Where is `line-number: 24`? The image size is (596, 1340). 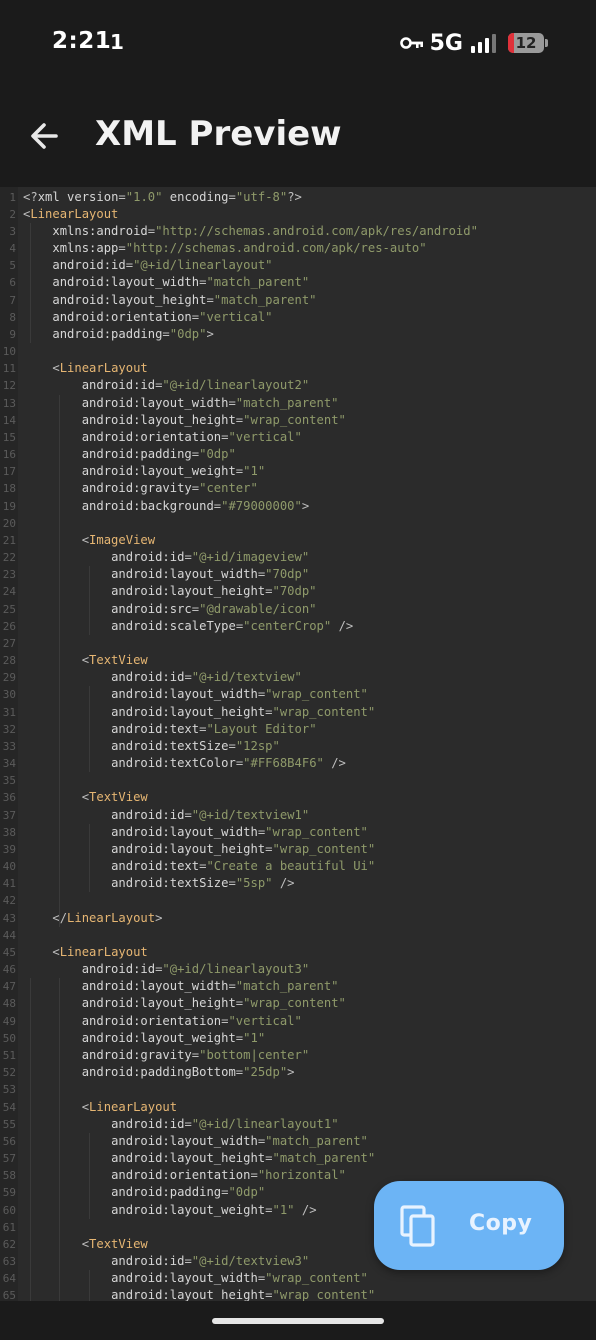
line-number: 24 is located at coordinates (9, 592).